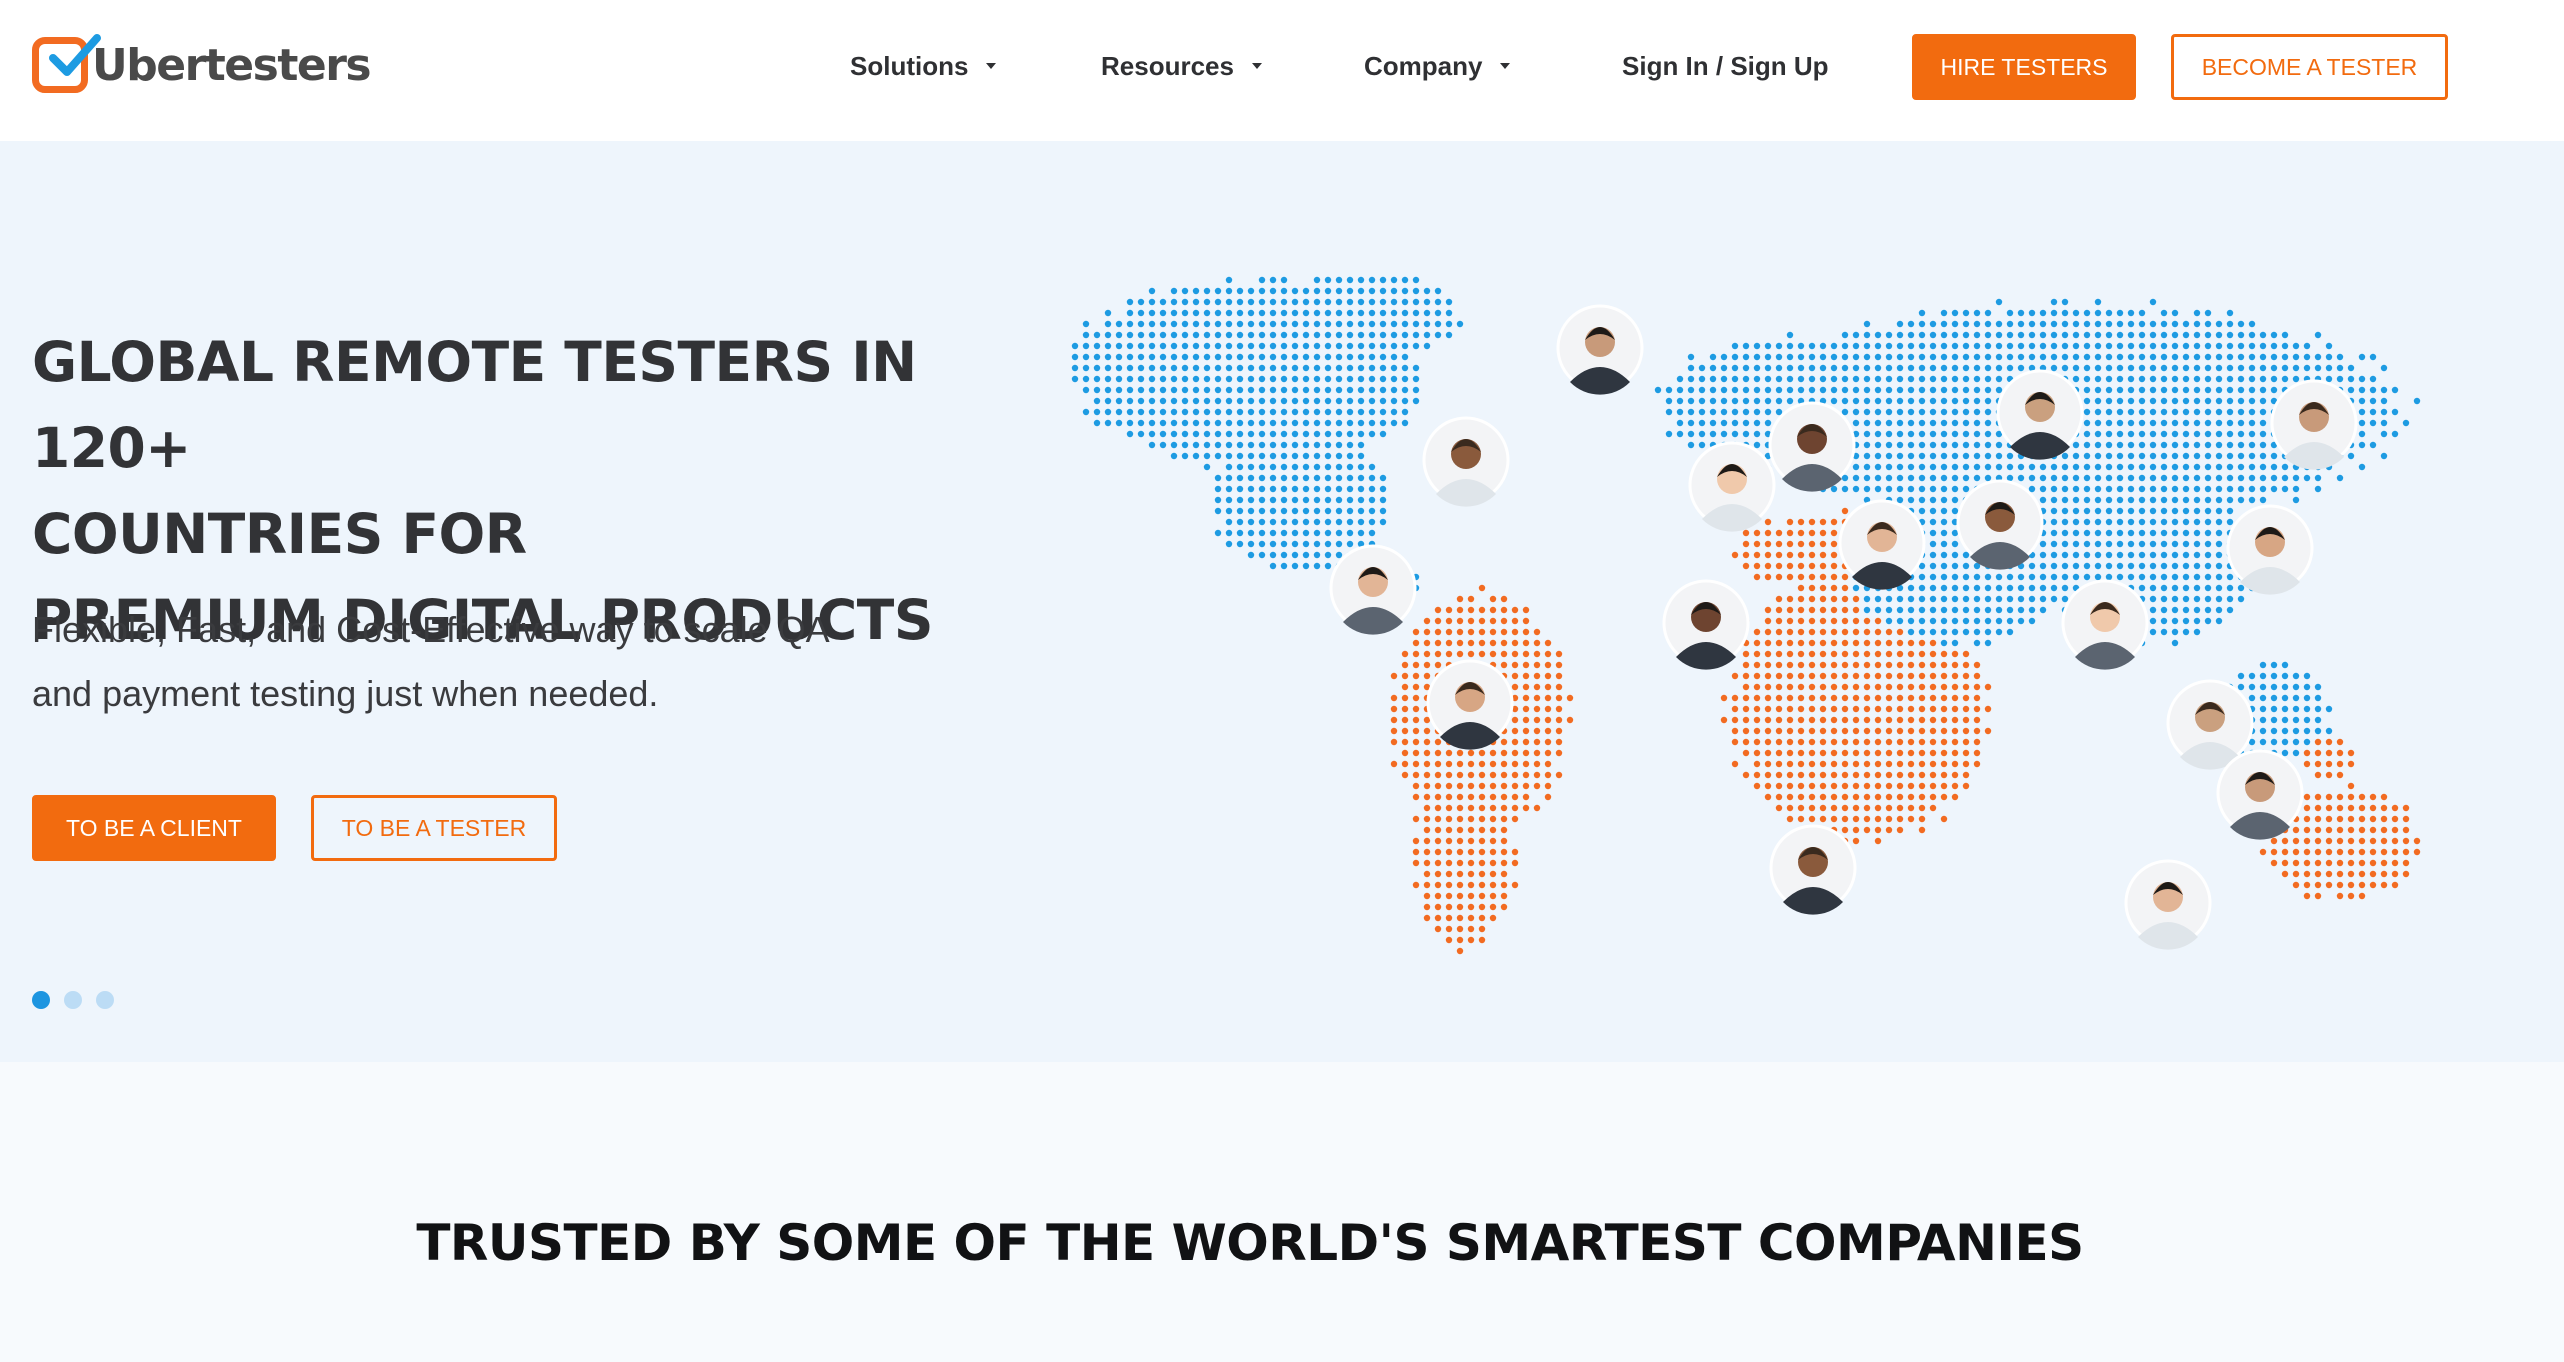  Describe the element at coordinates (434, 828) in the screenshot. I see `to-be-tester-button: TO BE A TESTER` at that location.